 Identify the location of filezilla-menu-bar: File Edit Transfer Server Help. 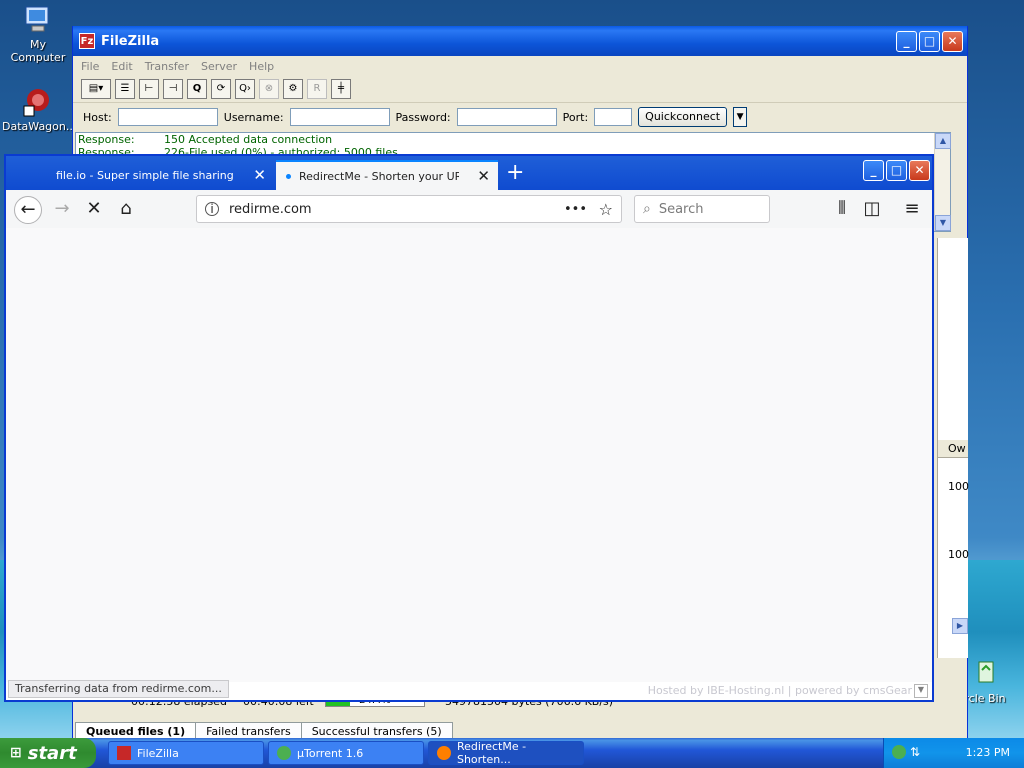
(520, 66).